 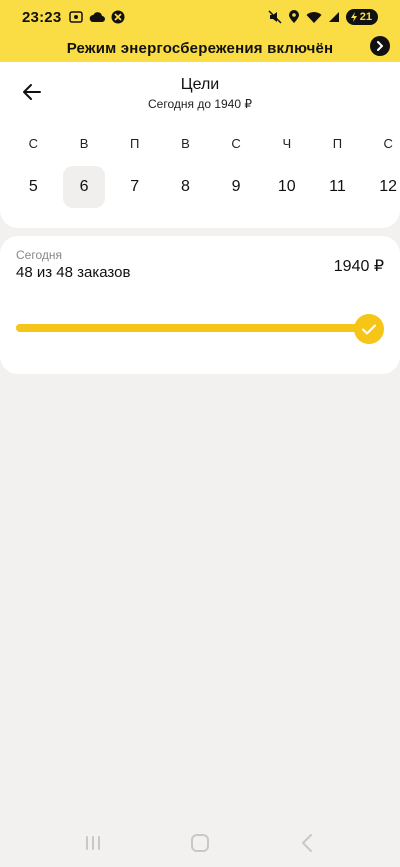 What do you see at coordinates (118, 17) in the screenshot?
I see `app-notification-icon` at bounding box center [118, 17].